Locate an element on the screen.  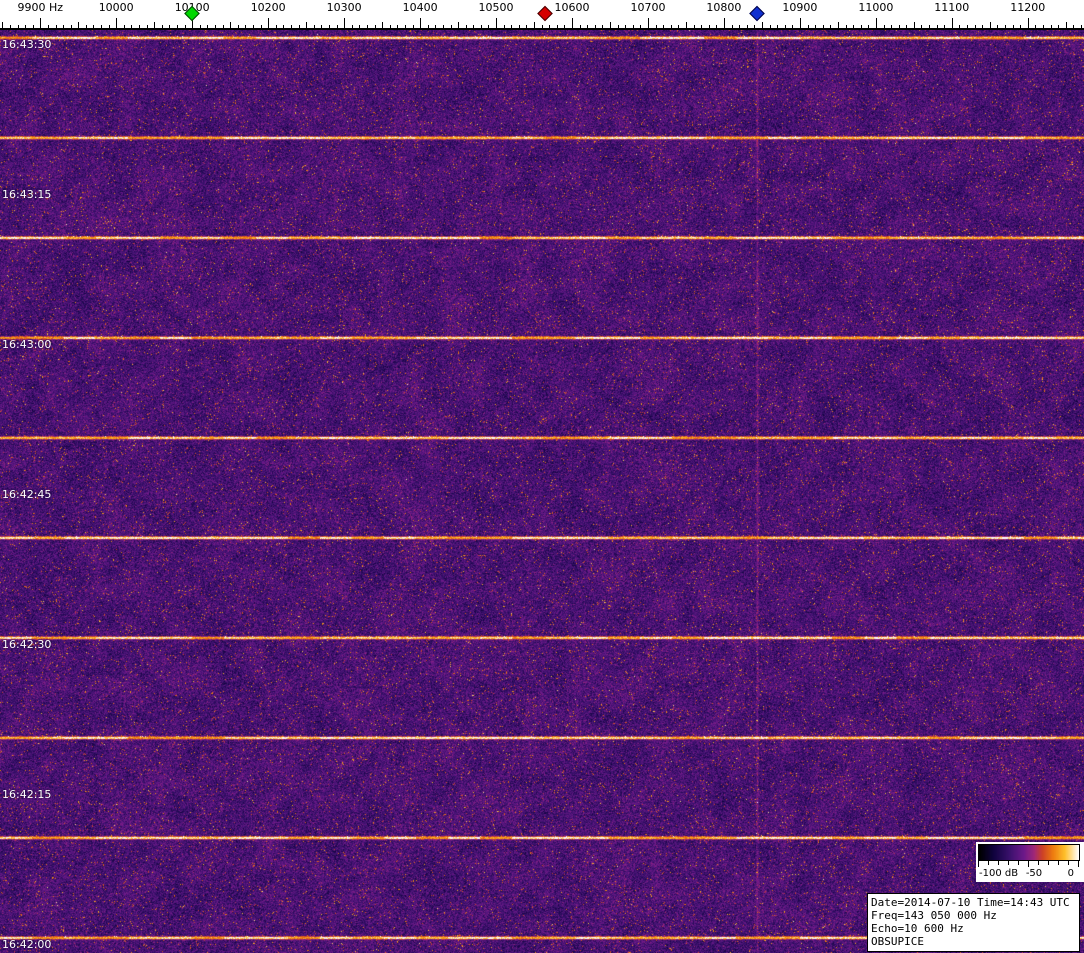
colorbar-ticks is located at coordinates (1029, 864).